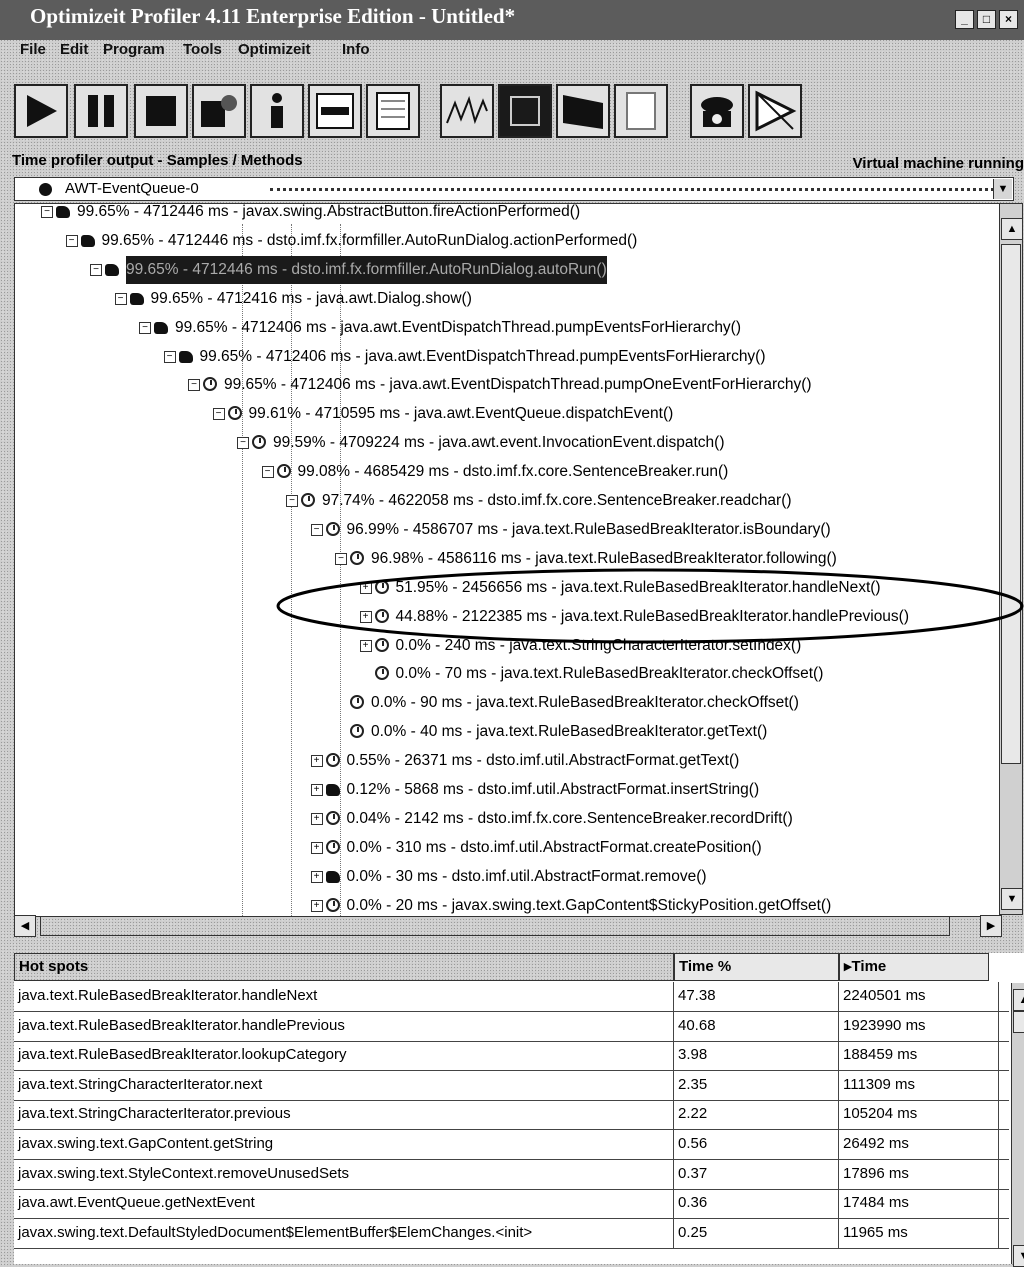 This screenshot has height=1267, width=1024. Describe the element at coordinates (986, 19) in the screenshot. I see `maximize-button: □` at that location.